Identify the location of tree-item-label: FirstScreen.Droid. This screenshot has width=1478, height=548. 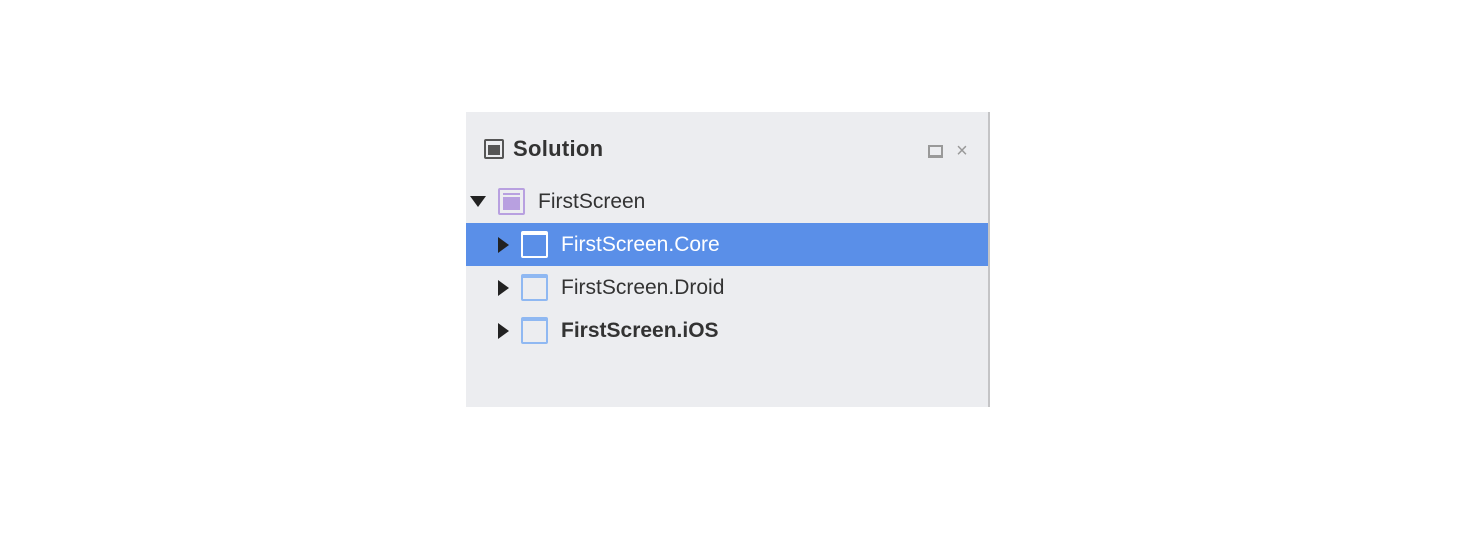
(643, 287).